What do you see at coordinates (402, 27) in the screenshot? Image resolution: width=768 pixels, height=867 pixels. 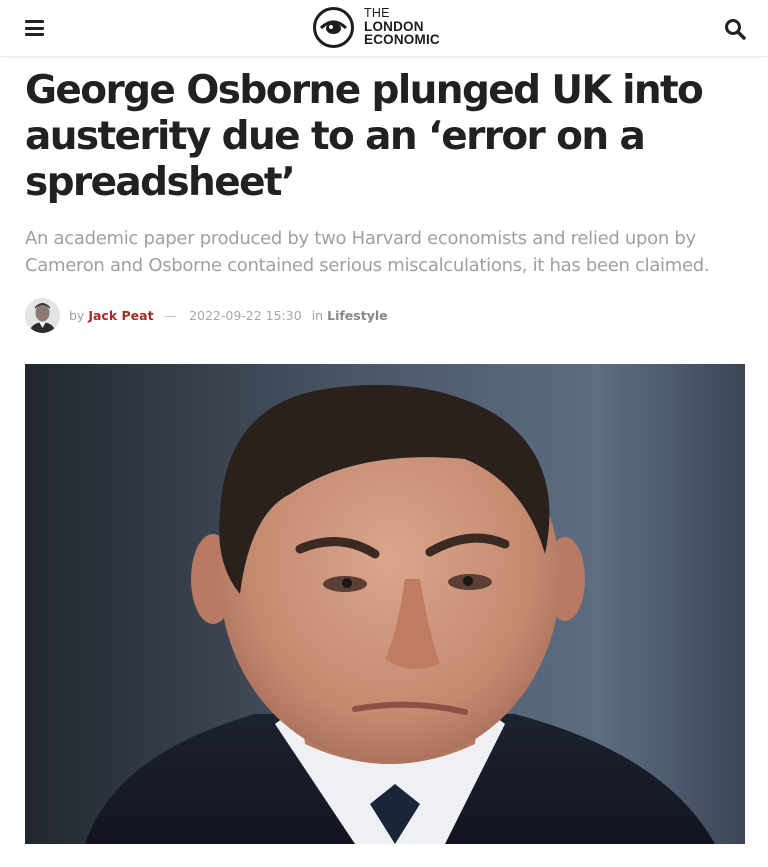 I see `logo-wordmark: THE LONDON ECONOMIC` at bounding box center [402, 27].